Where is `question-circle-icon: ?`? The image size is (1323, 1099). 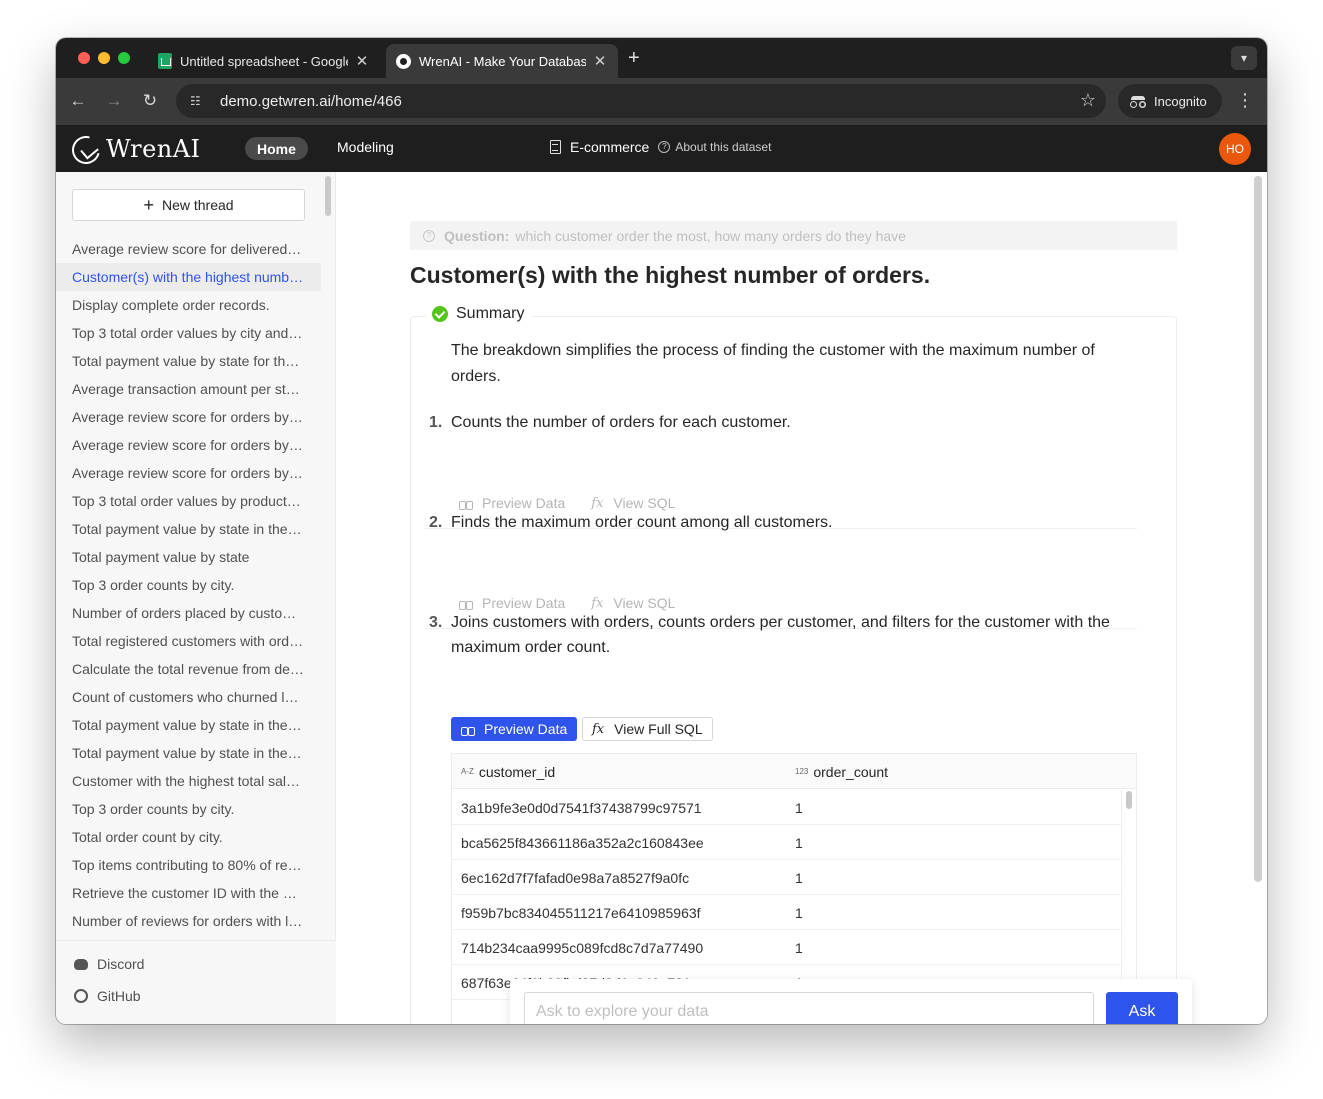
question-circle-icon: ? is located at coordinates (429, 235).